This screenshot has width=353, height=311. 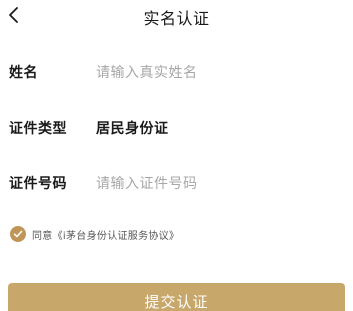 I want to click on navigation-bar: 实名认证, so click(x=176, y=17).